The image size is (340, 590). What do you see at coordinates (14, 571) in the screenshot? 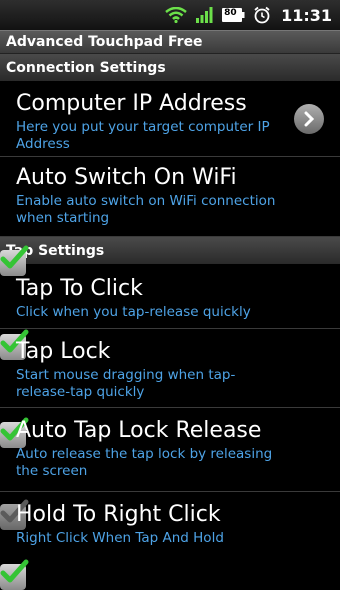
I see `check-icon` at bounding box center [14, 571].